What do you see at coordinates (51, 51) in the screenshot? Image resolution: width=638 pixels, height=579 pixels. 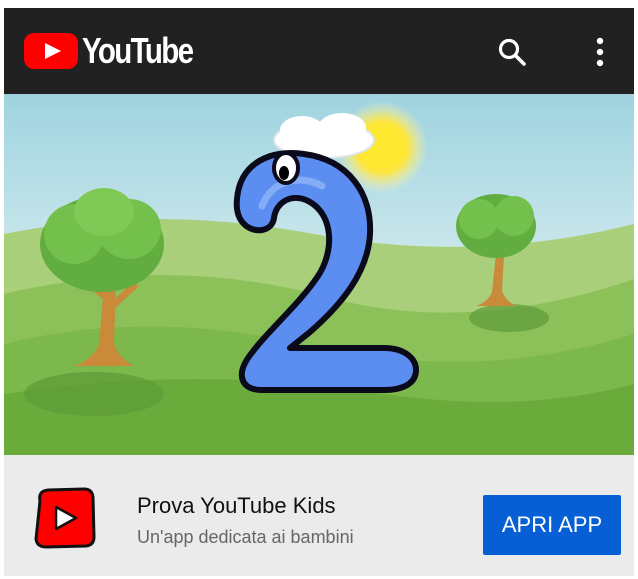 I see `youtube-play-logo-icon` at bounding box center [51, 51].